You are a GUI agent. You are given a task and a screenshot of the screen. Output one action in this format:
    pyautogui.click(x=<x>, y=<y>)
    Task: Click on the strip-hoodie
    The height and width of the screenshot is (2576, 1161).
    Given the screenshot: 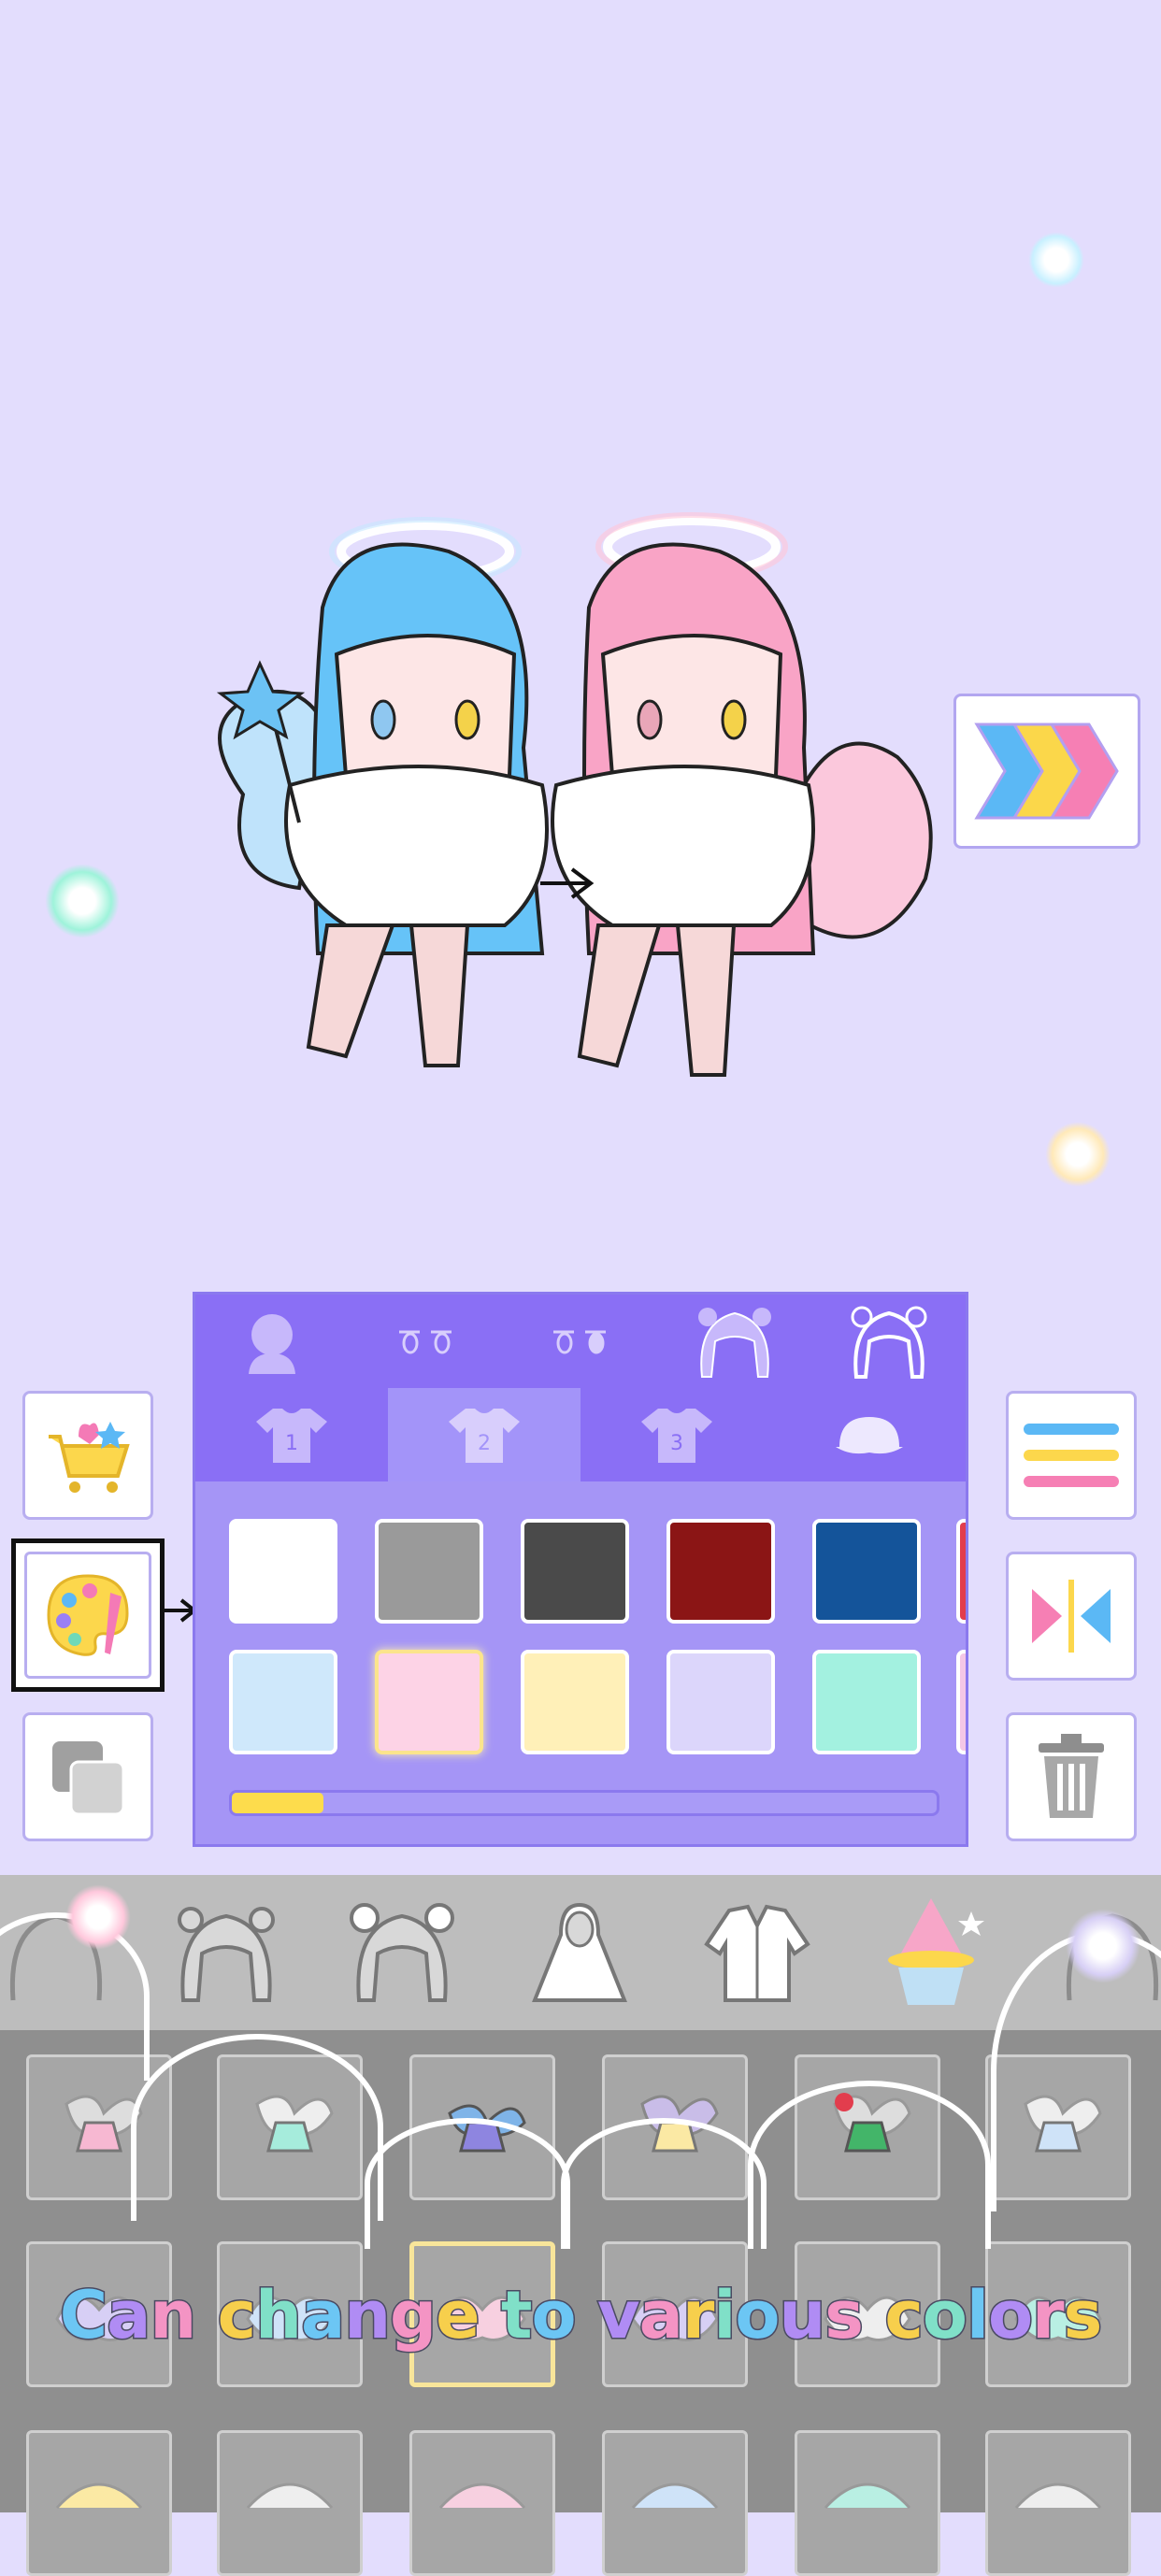 What is the action you would take?
    pyautogui.click(x=579, y=1954)
    